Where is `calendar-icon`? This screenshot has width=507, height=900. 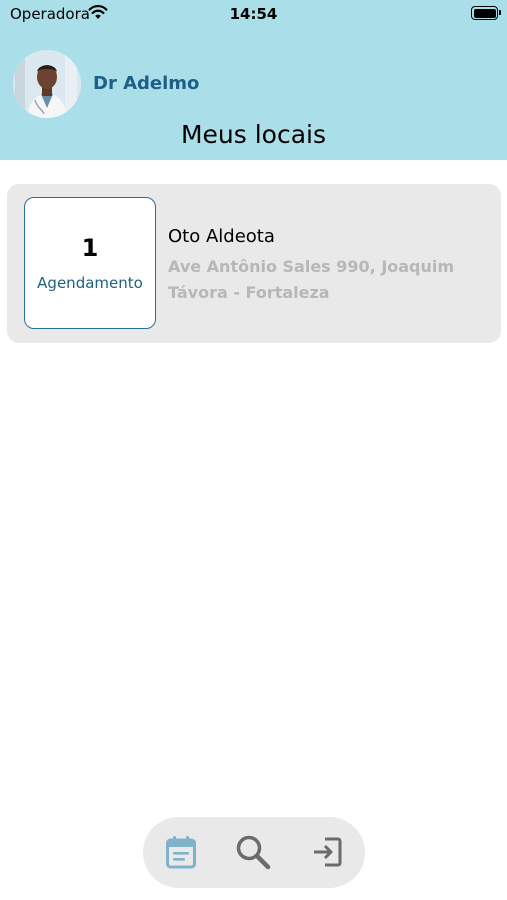
calendar-icon is located at coordinates (181, 852).